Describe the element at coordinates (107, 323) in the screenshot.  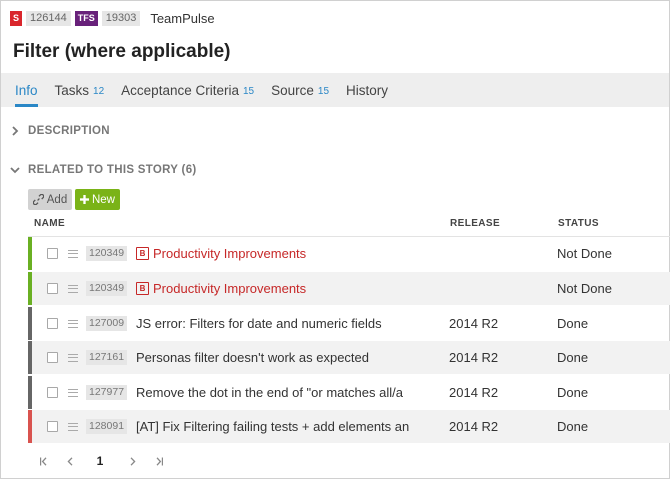
I see `row-id: 127009` at that location.